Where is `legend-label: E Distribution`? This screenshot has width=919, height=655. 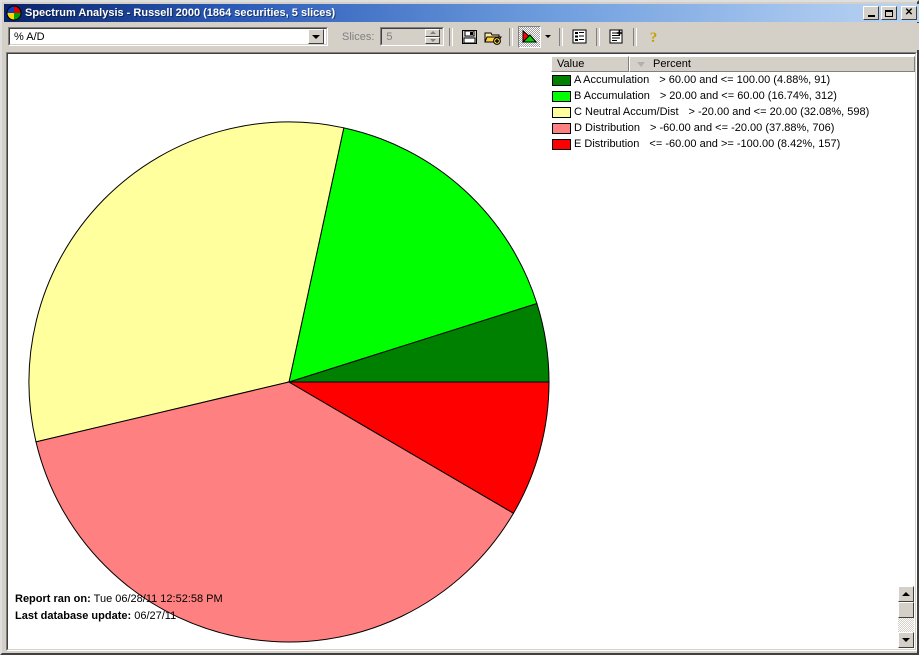
legend-label: E Distribution is located at coordinates (607, 144).